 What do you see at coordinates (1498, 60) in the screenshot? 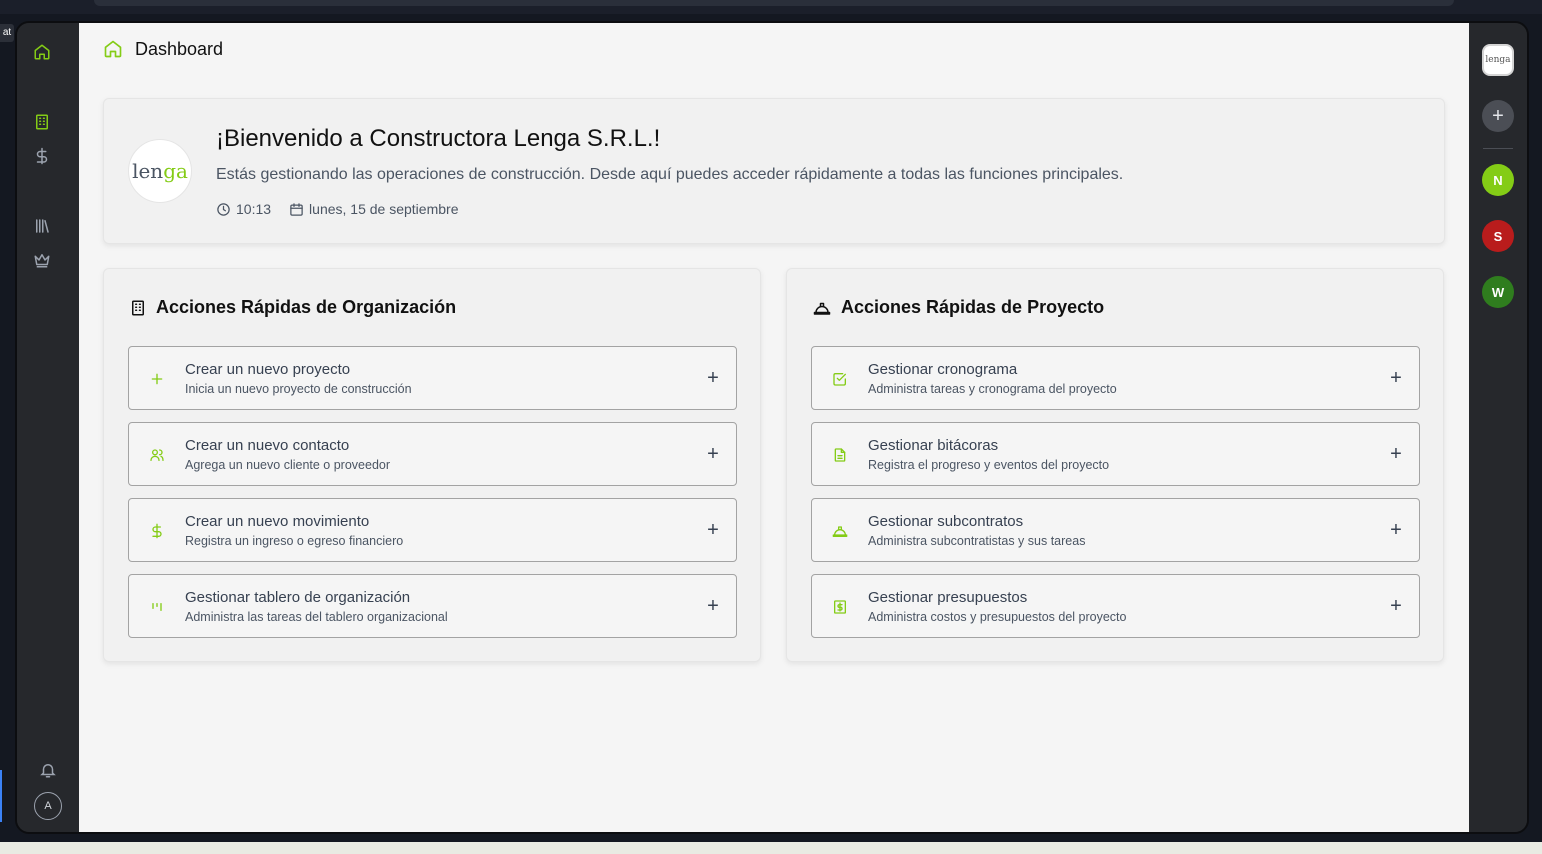
I see `org-logo-button: lenga` at bounding box center [1498, 60].